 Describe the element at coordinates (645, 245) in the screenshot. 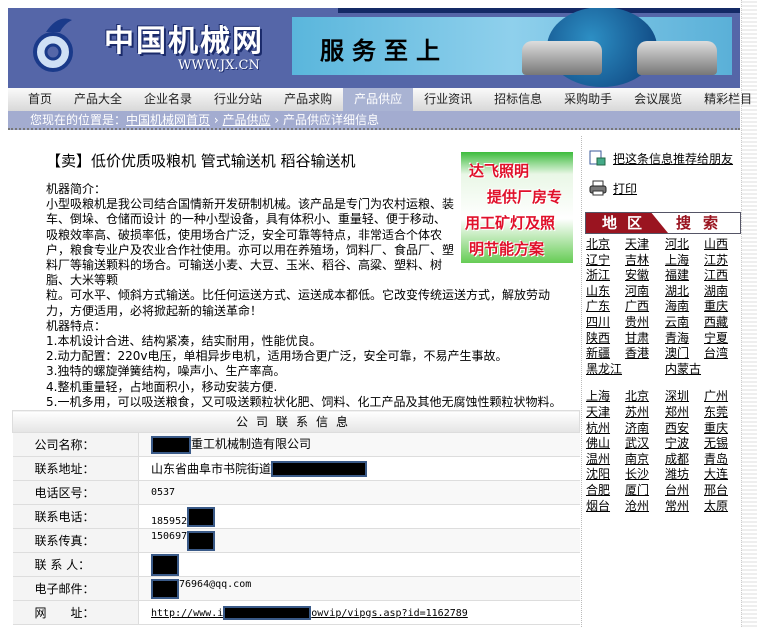

I see `province-link: 天津` at that location.